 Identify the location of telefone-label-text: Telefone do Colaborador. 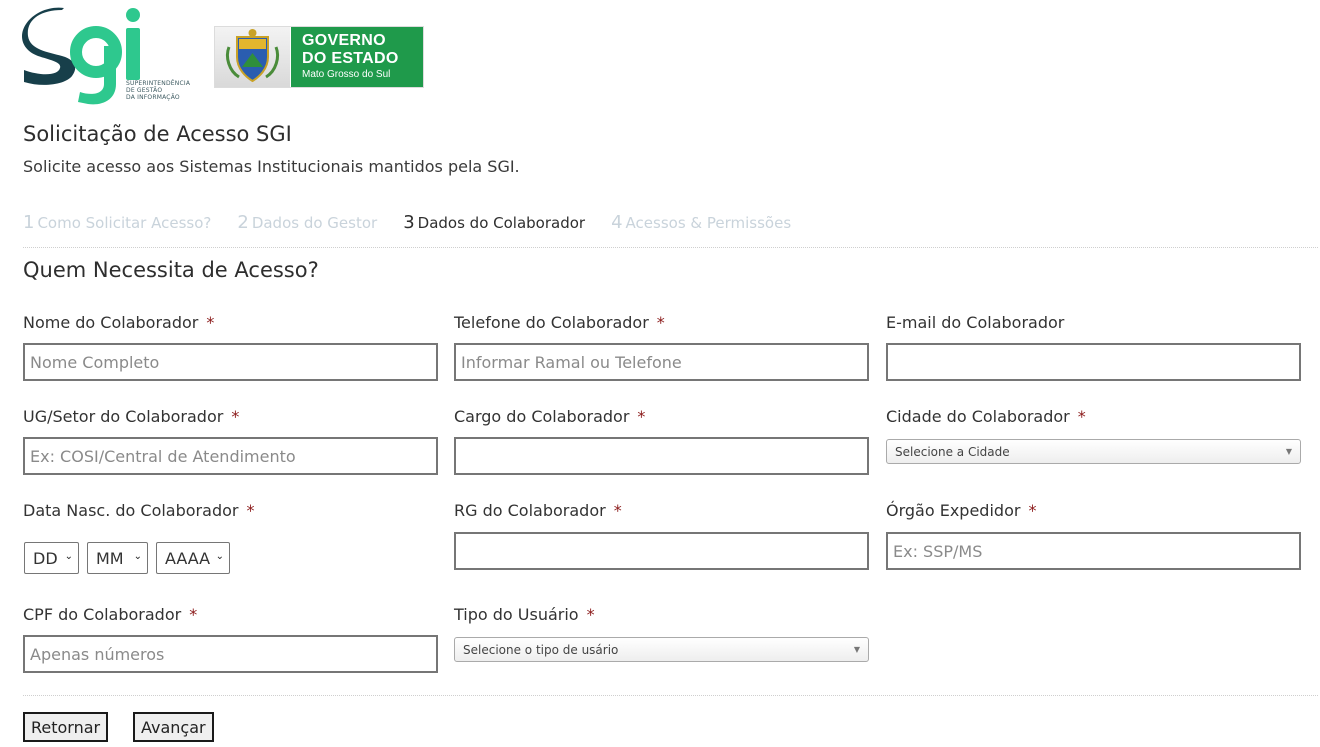
(551, 322).